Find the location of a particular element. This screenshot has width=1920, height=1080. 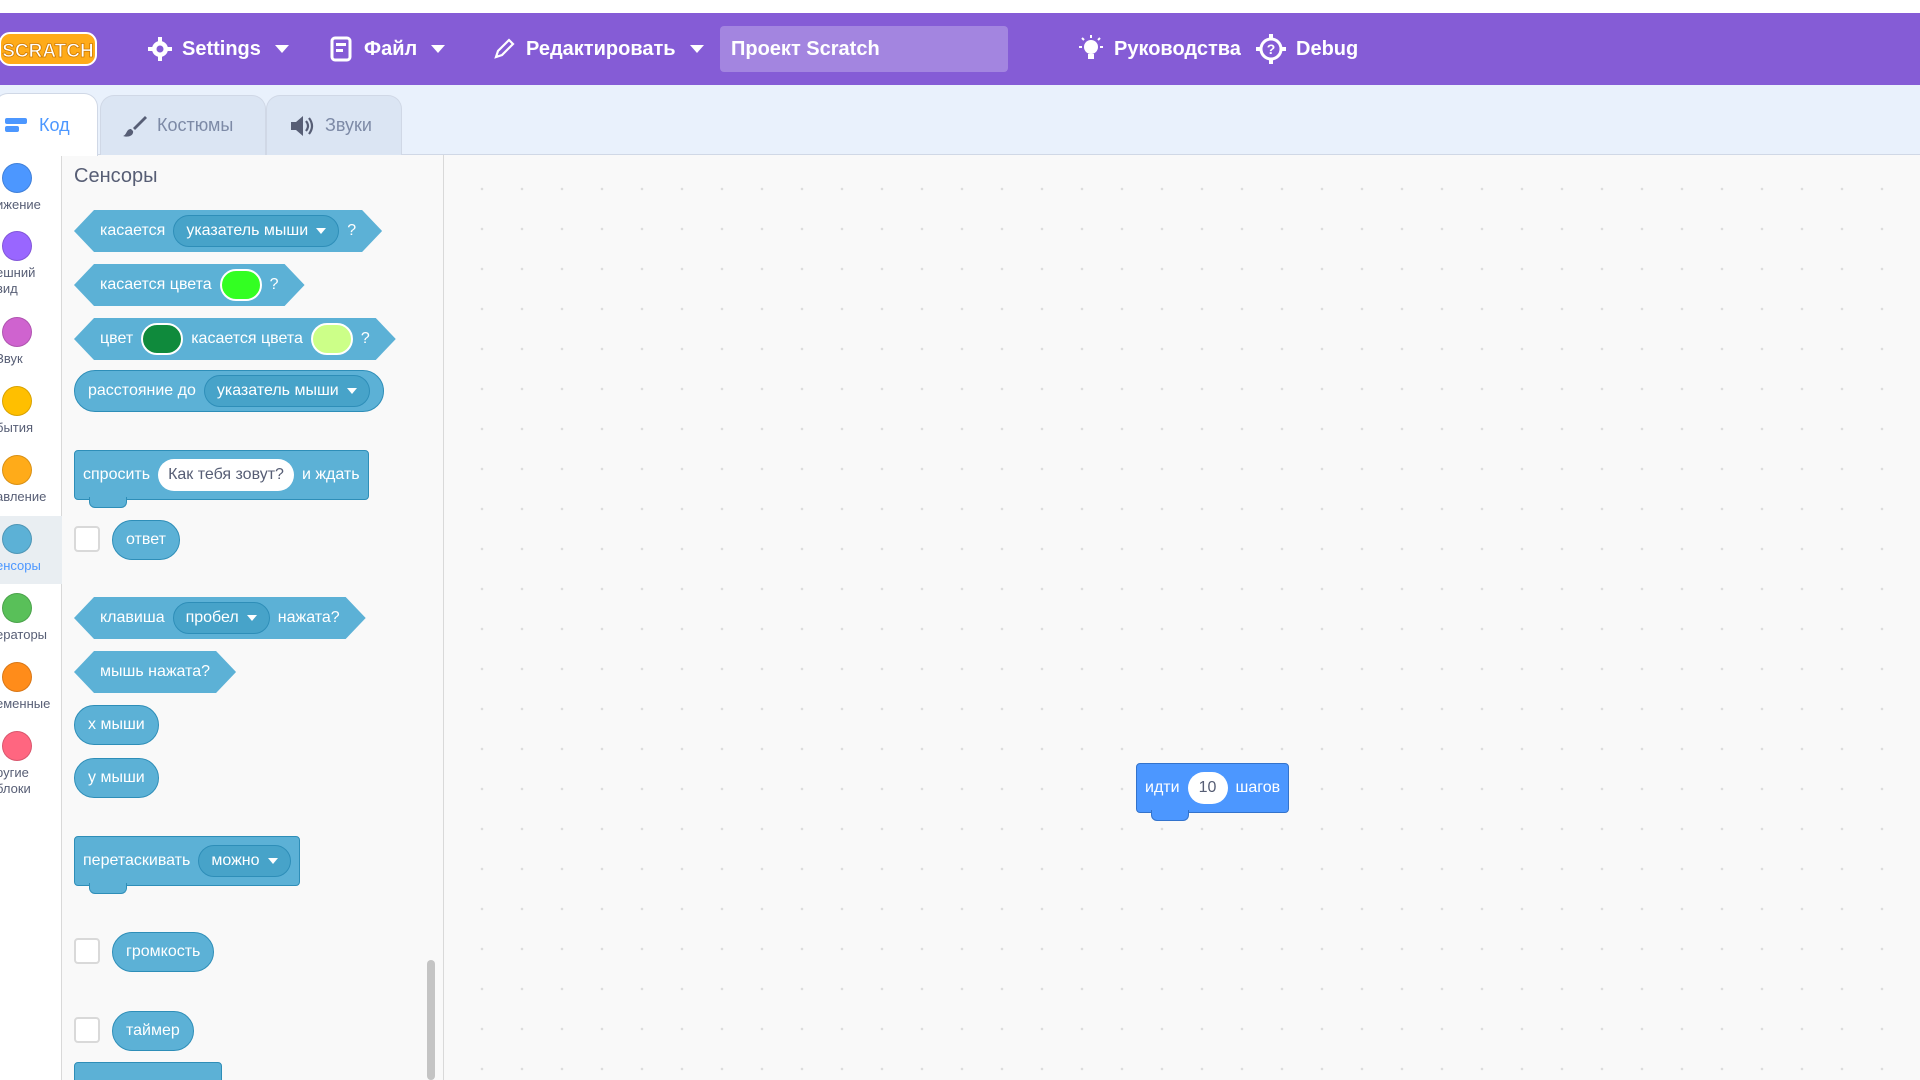

mouse-x-block: х мыши is located at coordinates (116, 725).